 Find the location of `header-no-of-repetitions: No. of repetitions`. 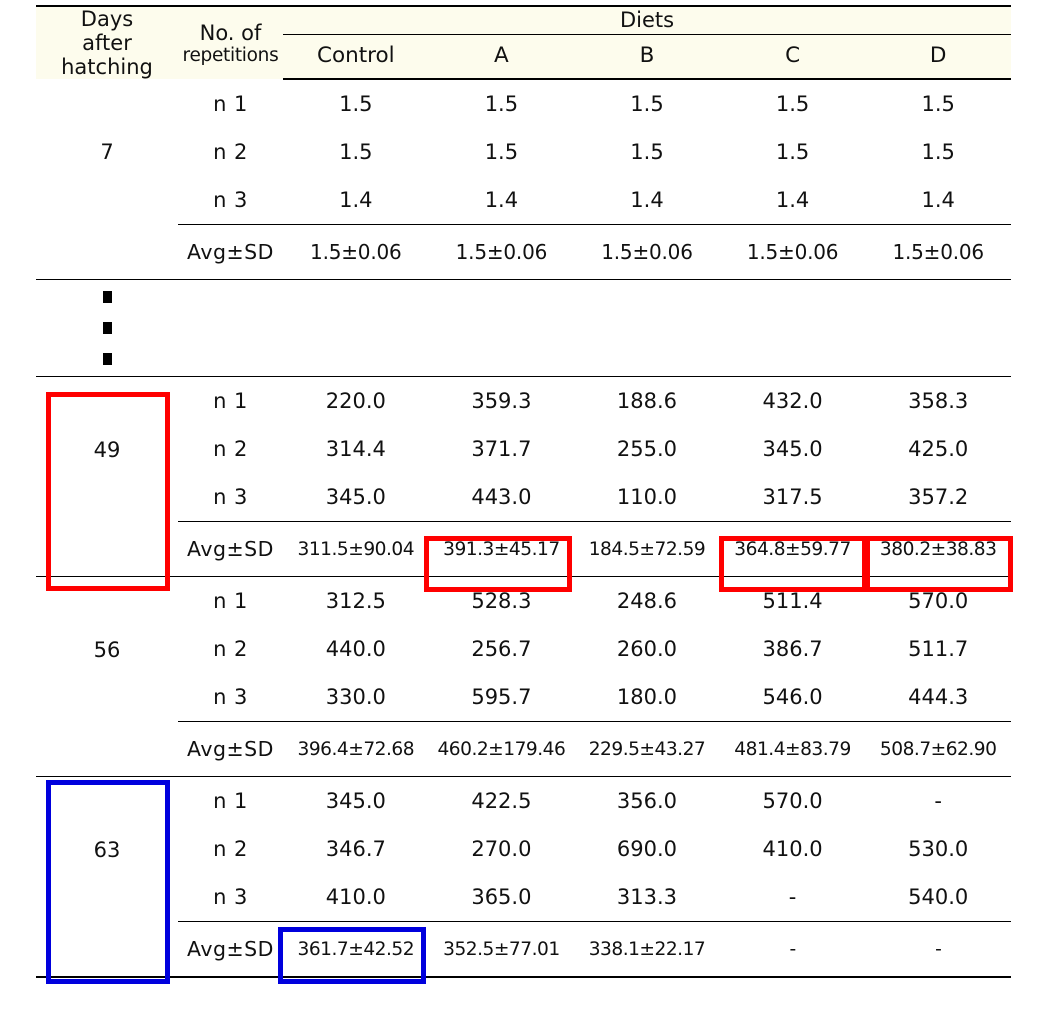

header-no-of-repetitions: No. of repetitions is located at coordinates (230, 42).